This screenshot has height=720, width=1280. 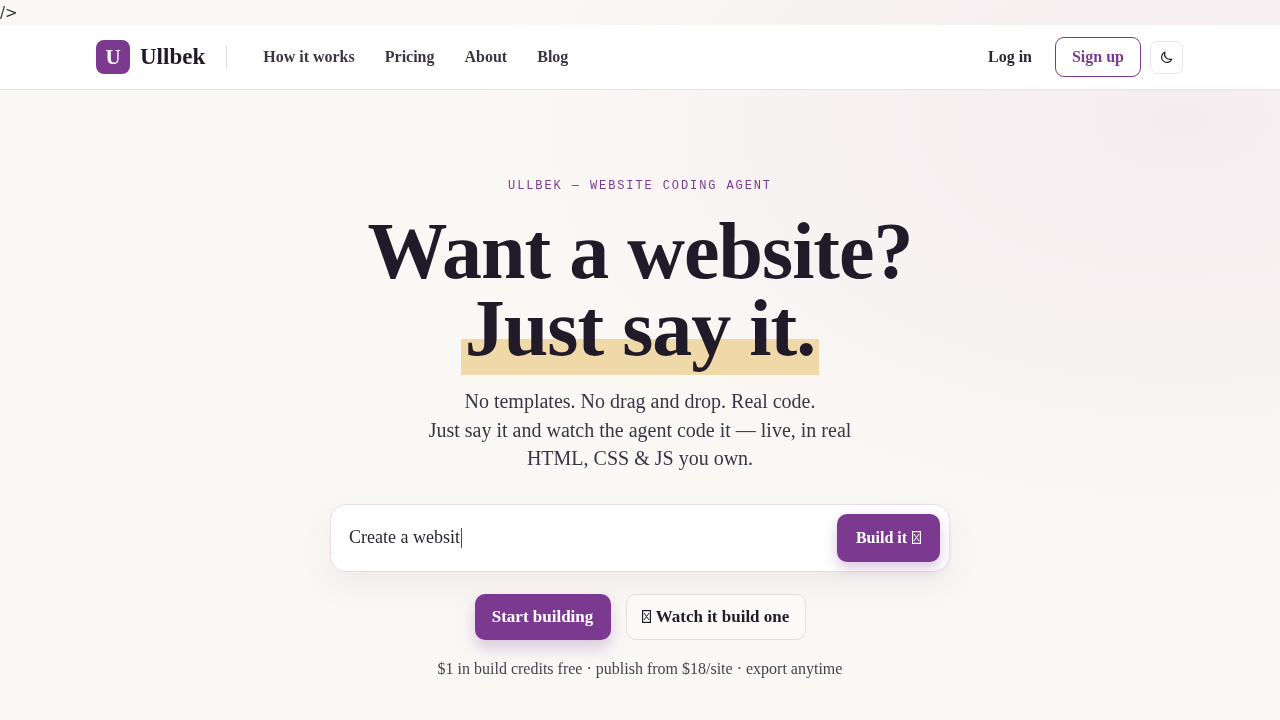 I want to click on build-button: Build it, so click(x=888, y=537).